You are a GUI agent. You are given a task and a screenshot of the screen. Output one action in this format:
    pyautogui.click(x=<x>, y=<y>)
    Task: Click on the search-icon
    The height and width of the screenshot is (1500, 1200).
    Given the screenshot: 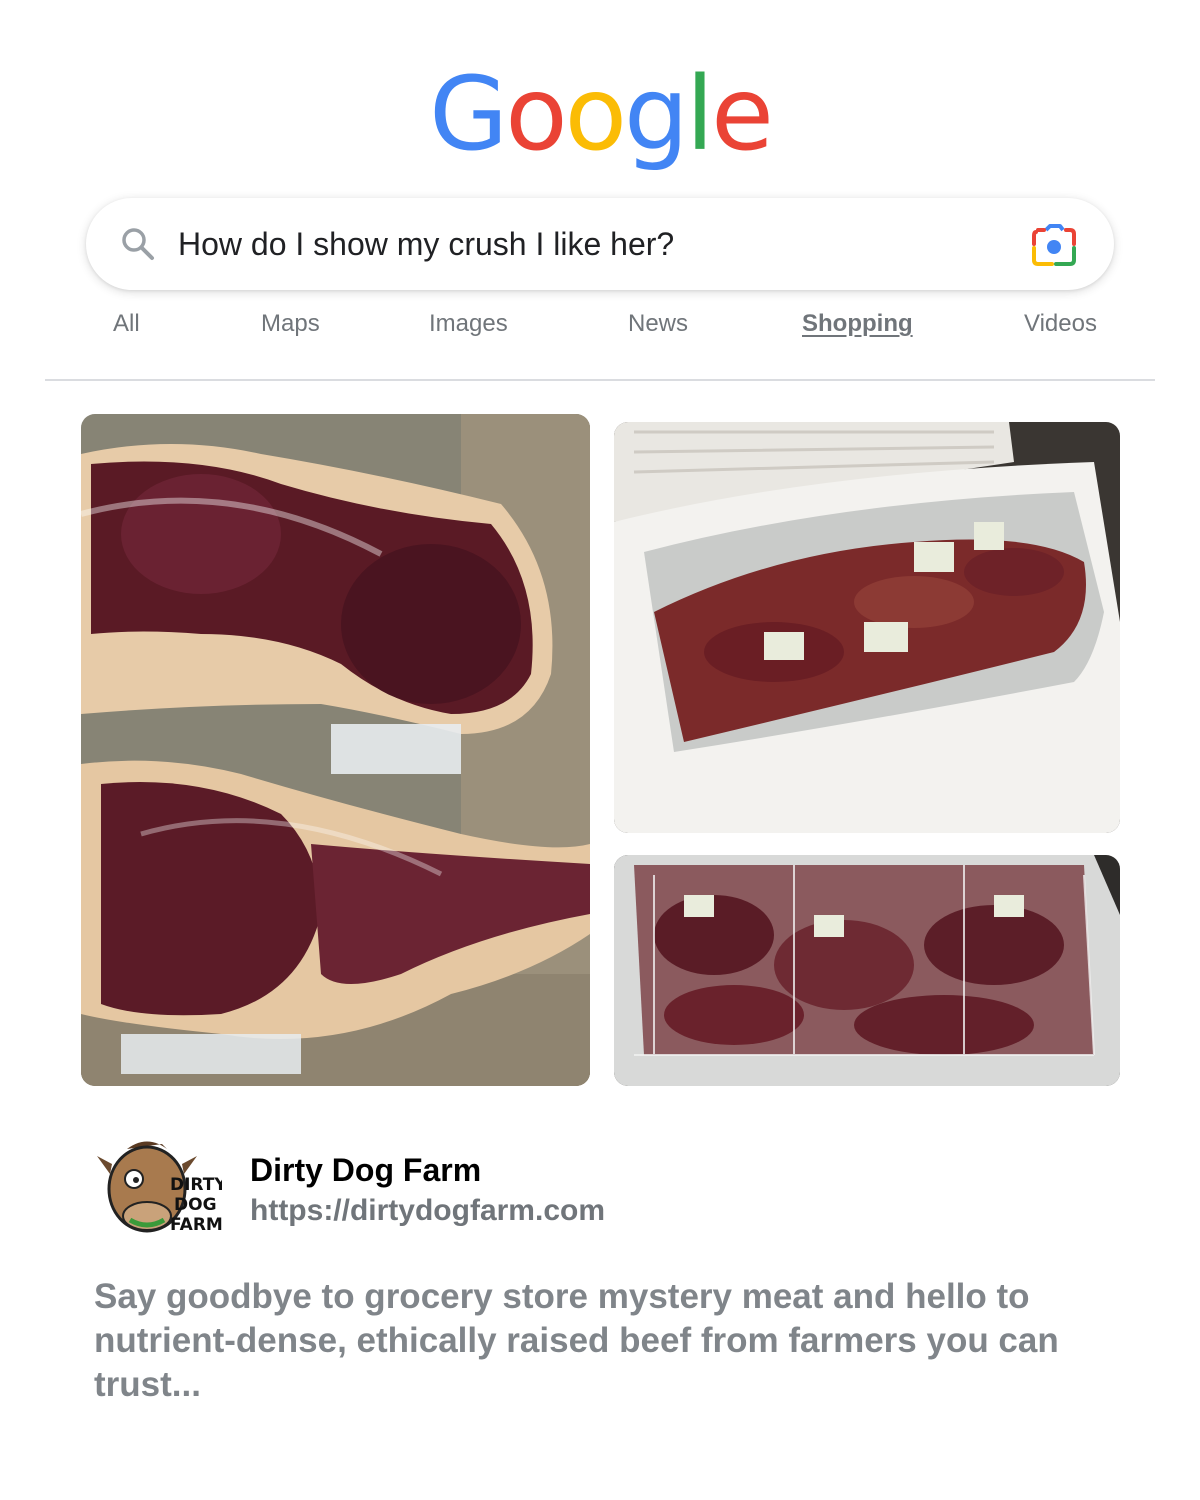 What is the action you would take?
    pyautogui.click(x=138, y=244)
    